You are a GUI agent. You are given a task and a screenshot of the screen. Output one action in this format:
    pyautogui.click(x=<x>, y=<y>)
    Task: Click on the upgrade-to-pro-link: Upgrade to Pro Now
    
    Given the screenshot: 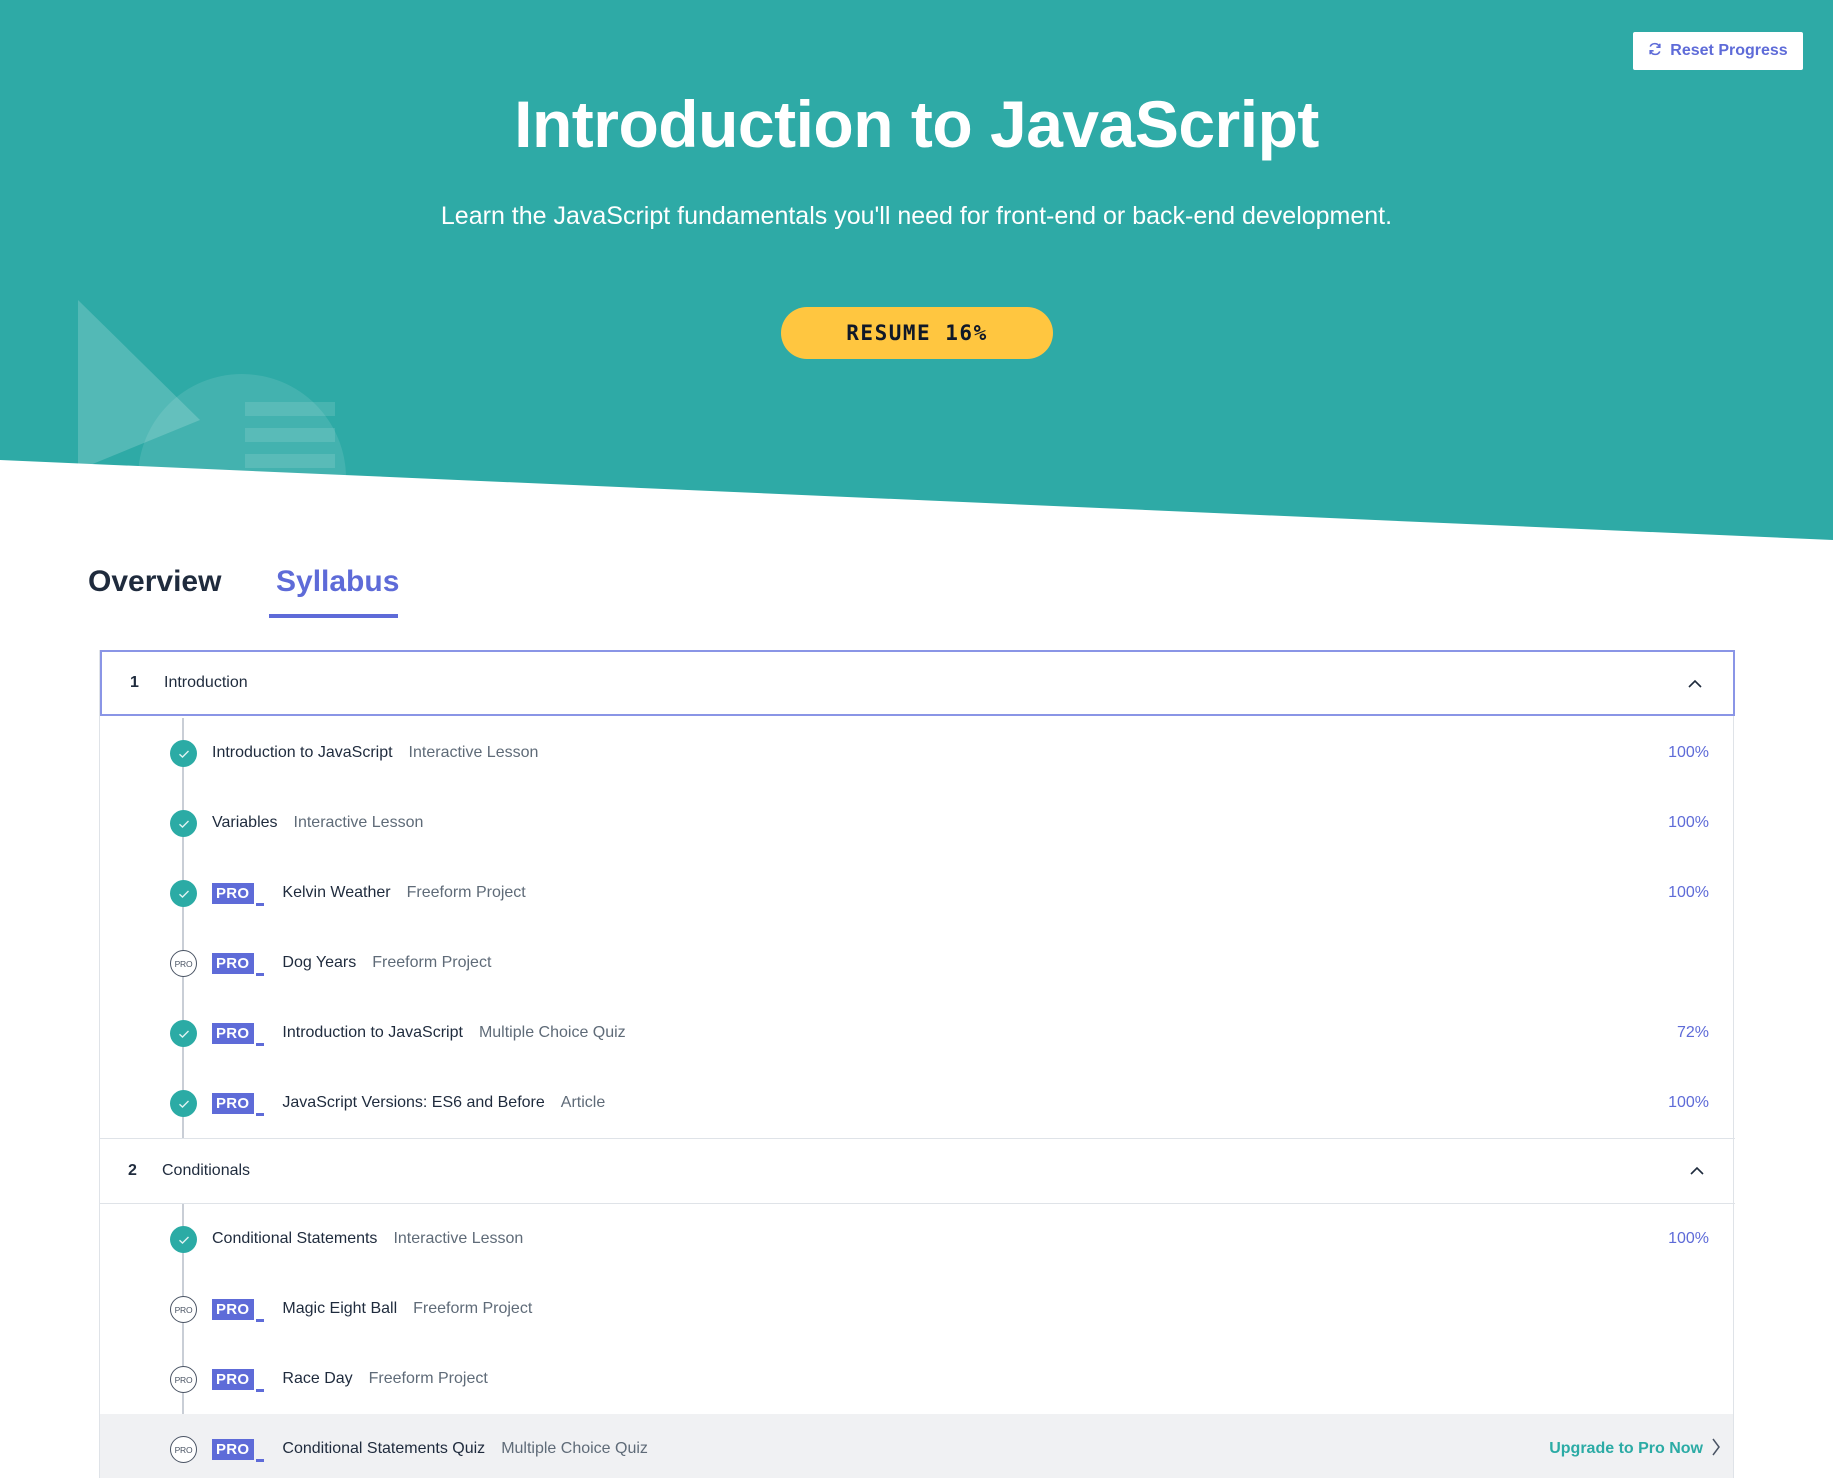 What is the action you would take?
    pyautogui.click(x=1635, y=1446)
    